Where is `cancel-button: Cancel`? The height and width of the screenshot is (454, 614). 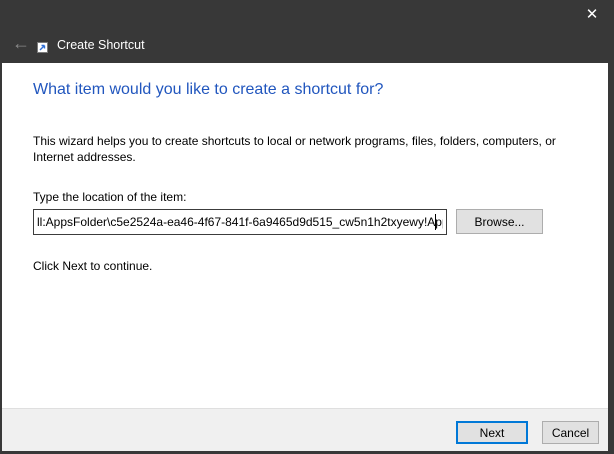 cancel-button: Cancel is located at coordinates (570, 432).